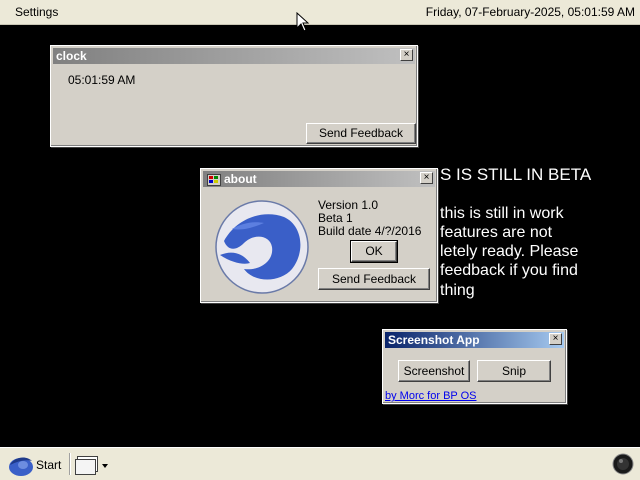  I want to click on app-icon, so click(214, 180).